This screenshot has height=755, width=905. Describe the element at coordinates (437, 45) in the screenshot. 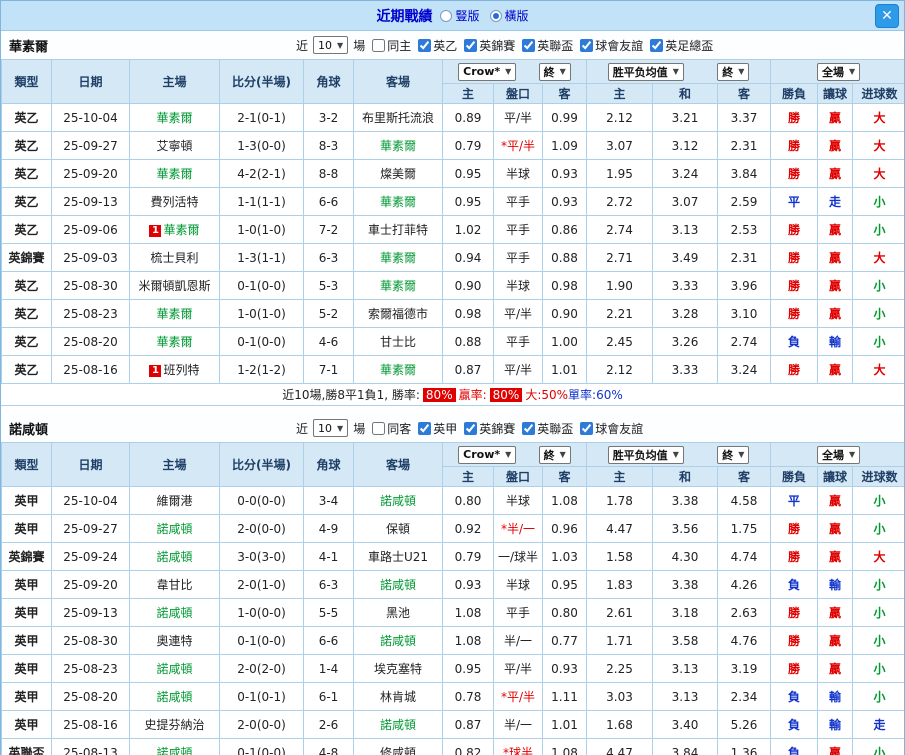

I see `filter-checkbox: 英乙` at that location.